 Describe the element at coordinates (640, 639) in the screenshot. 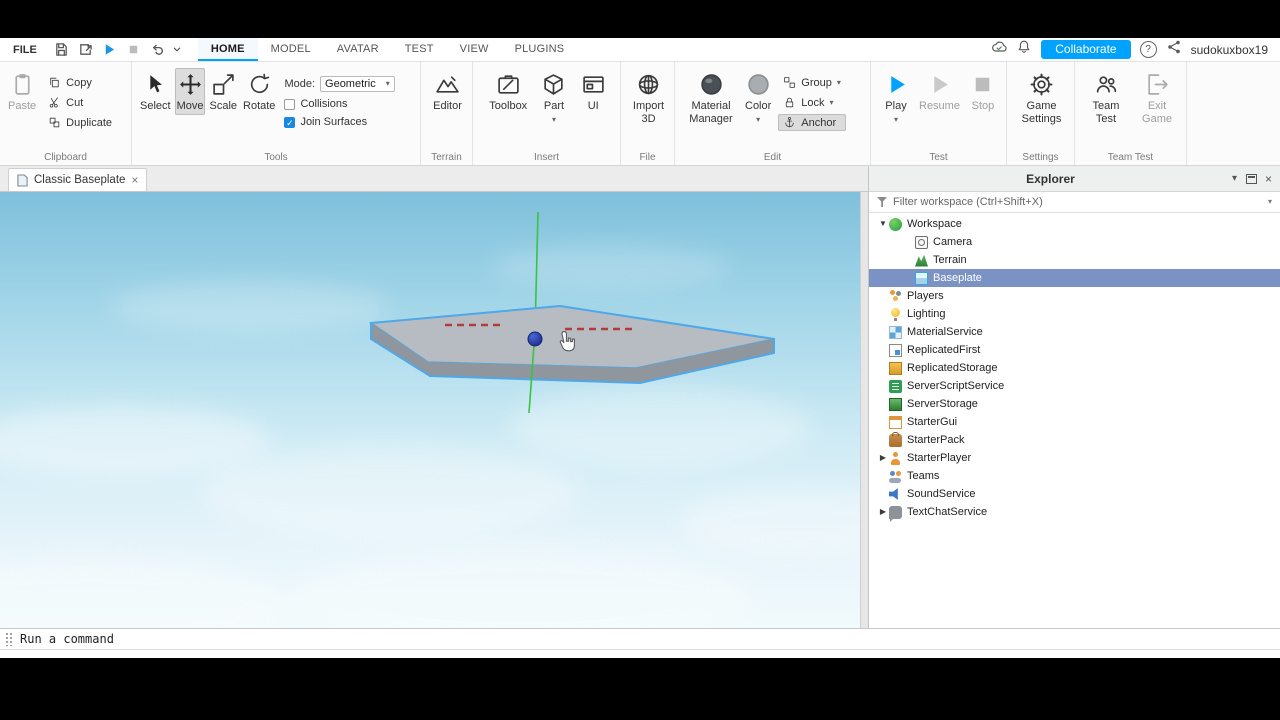

I see `command-bar: Run a command` at that location.